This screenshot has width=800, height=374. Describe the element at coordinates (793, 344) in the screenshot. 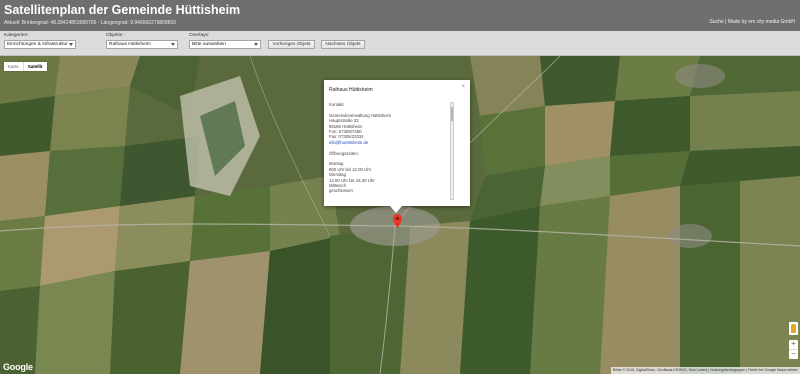

I see `zoom-in-button: +` at that location.